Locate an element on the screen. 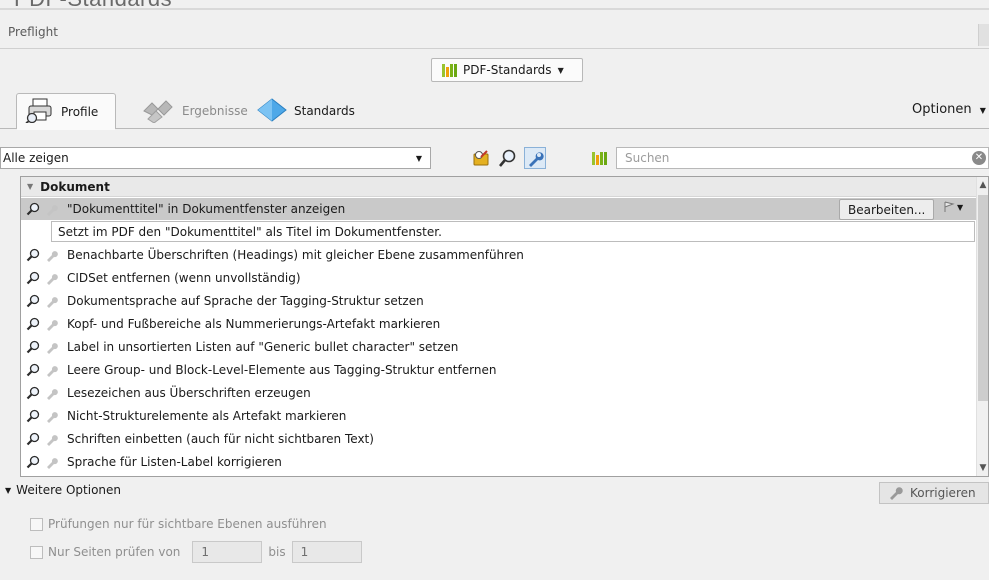 This screenshot has width=989, height=580. options-label: Optionen is located at coordinates (942, 109).